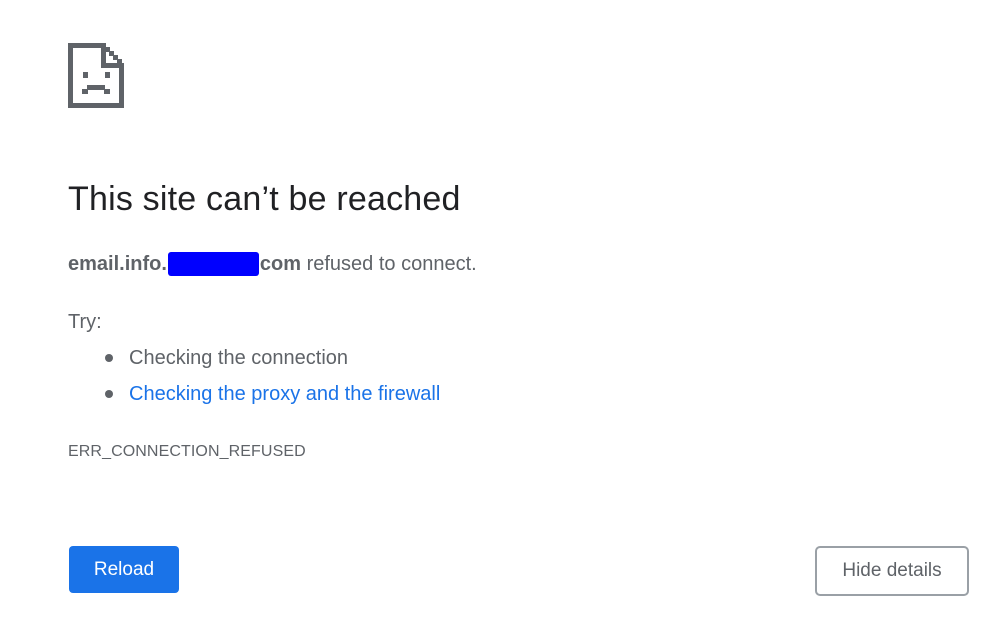 The width and height of the screenshot is (997, 625). What do you see at coordinates (284, 394) in the screenshot?
I see `proxy-firewall-link: Checking the proxy and the firewall` at bounding box center [284, 394].